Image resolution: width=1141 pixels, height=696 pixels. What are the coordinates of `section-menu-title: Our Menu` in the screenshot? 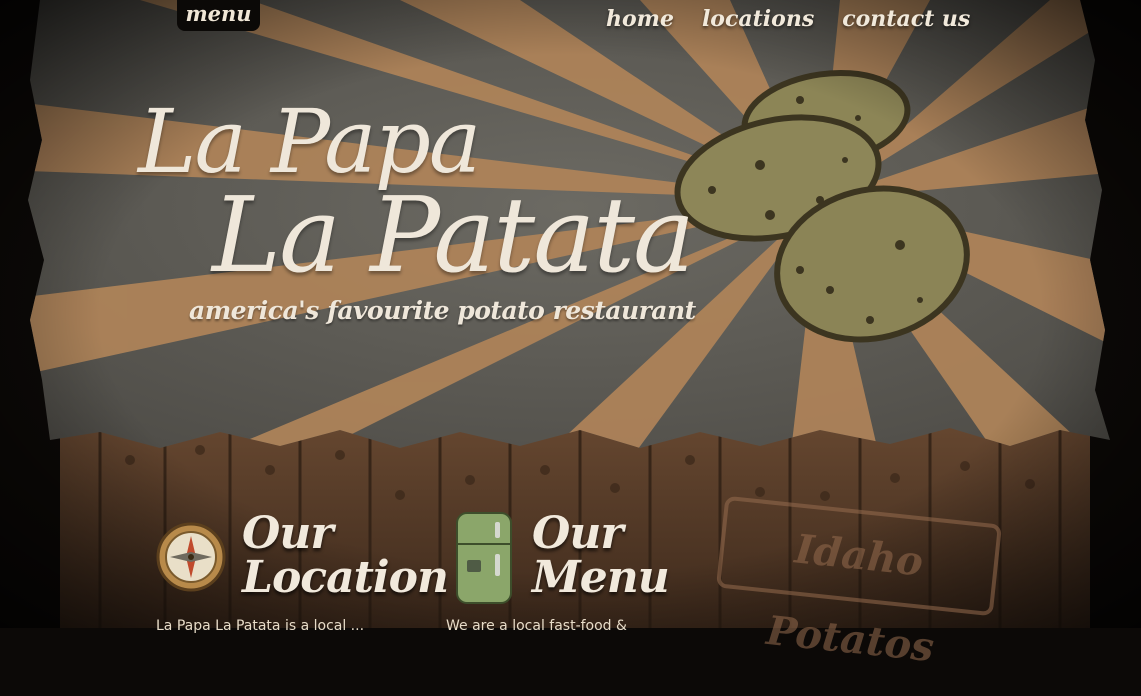 It's located at (601, 555).